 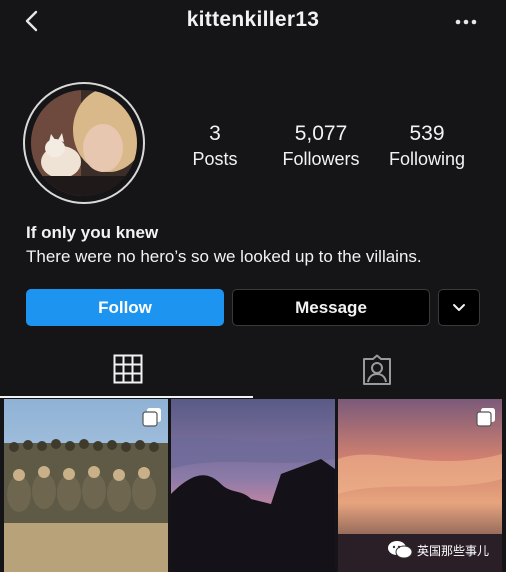 What do you see at coordinates (427, 146) in the screenshot?
I see `following-count: 539 Following` at bounding box center [427, 146].